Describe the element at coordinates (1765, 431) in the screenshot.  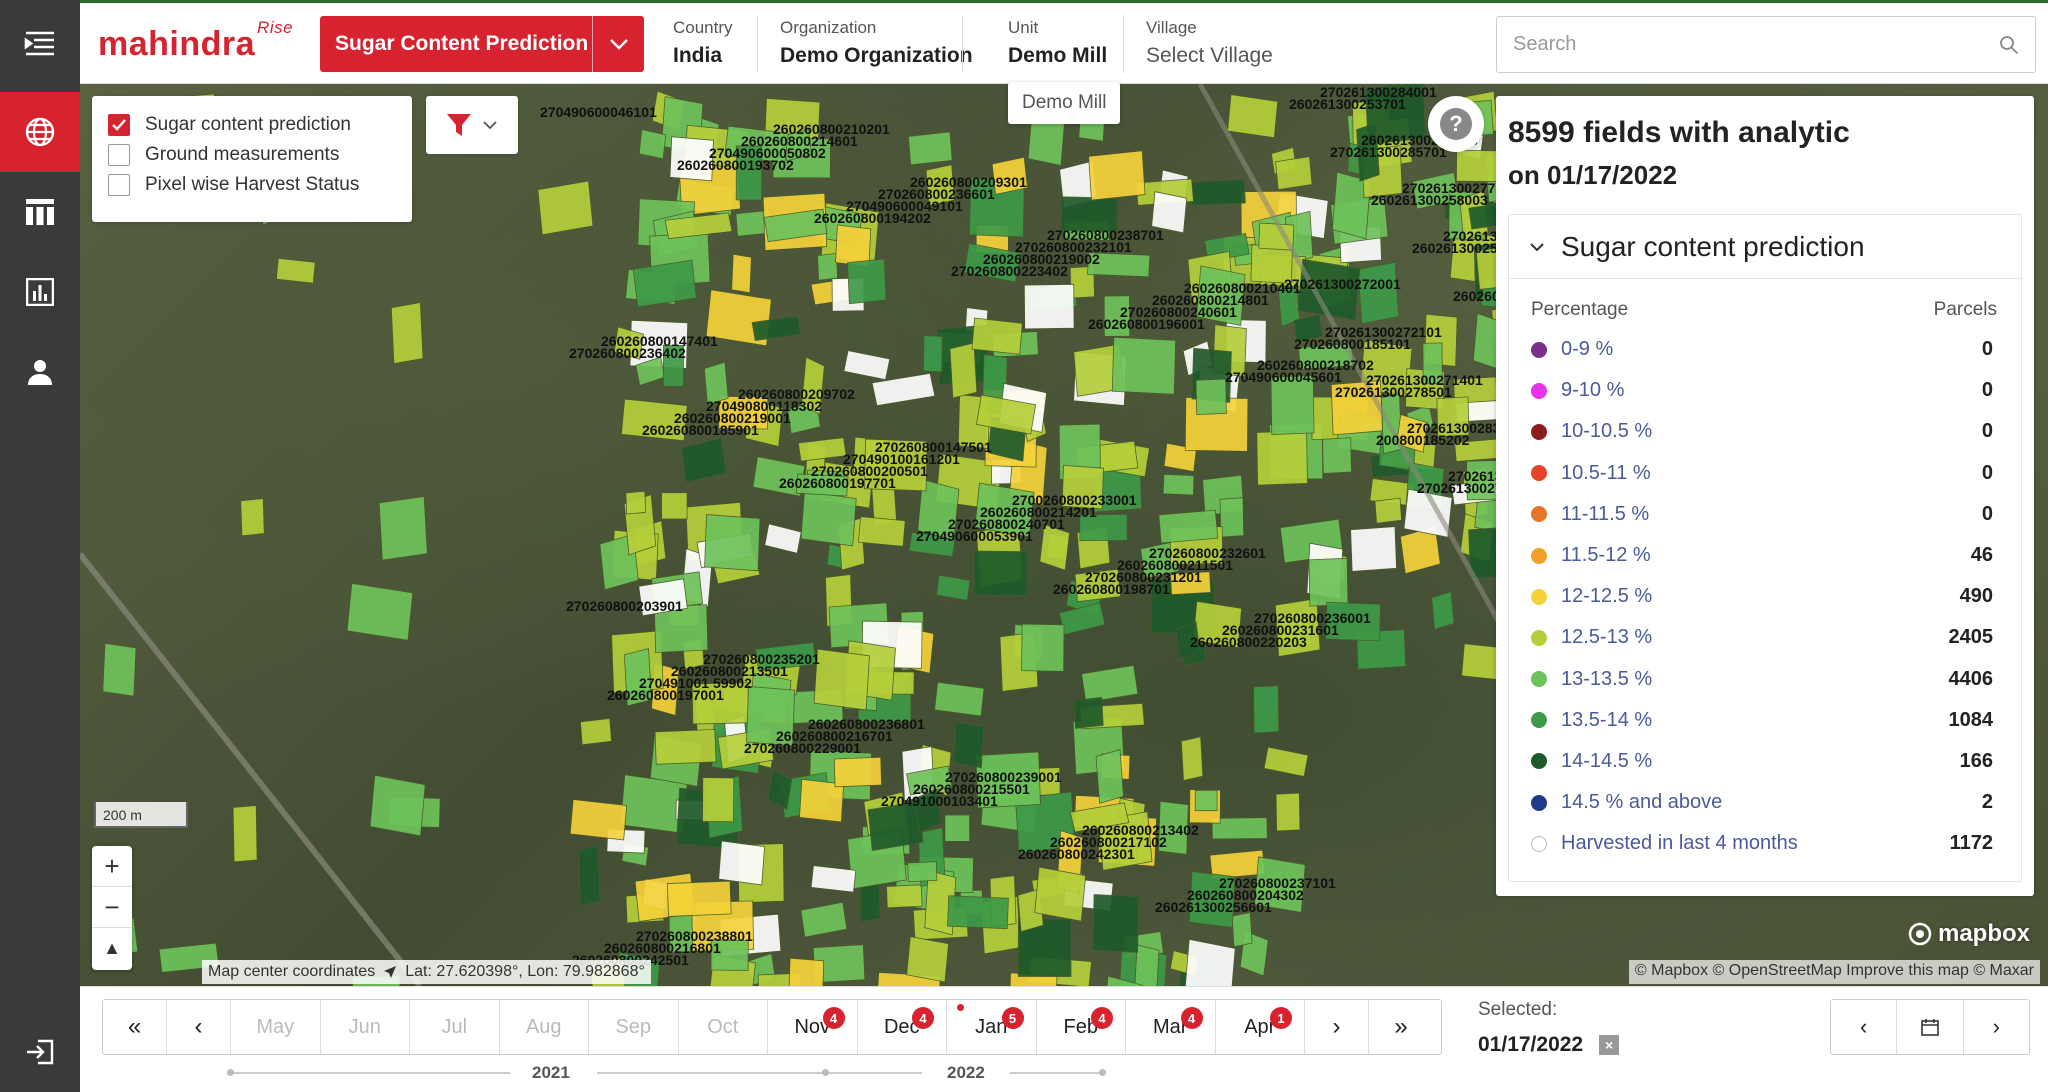
I see `legend-row: 10-10.5 % 0` at that location.